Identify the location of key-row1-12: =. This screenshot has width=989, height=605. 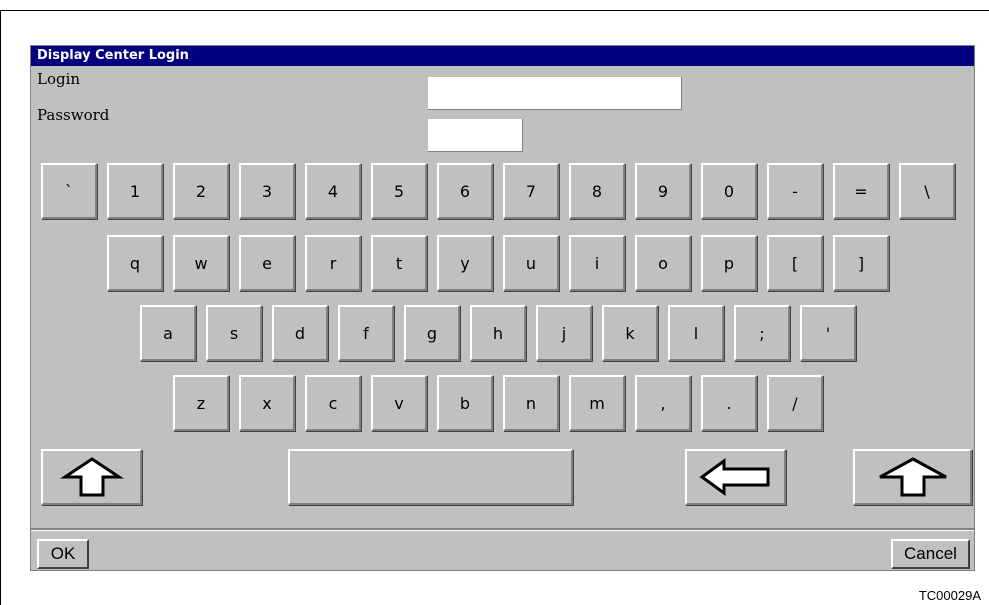
(861, 191).